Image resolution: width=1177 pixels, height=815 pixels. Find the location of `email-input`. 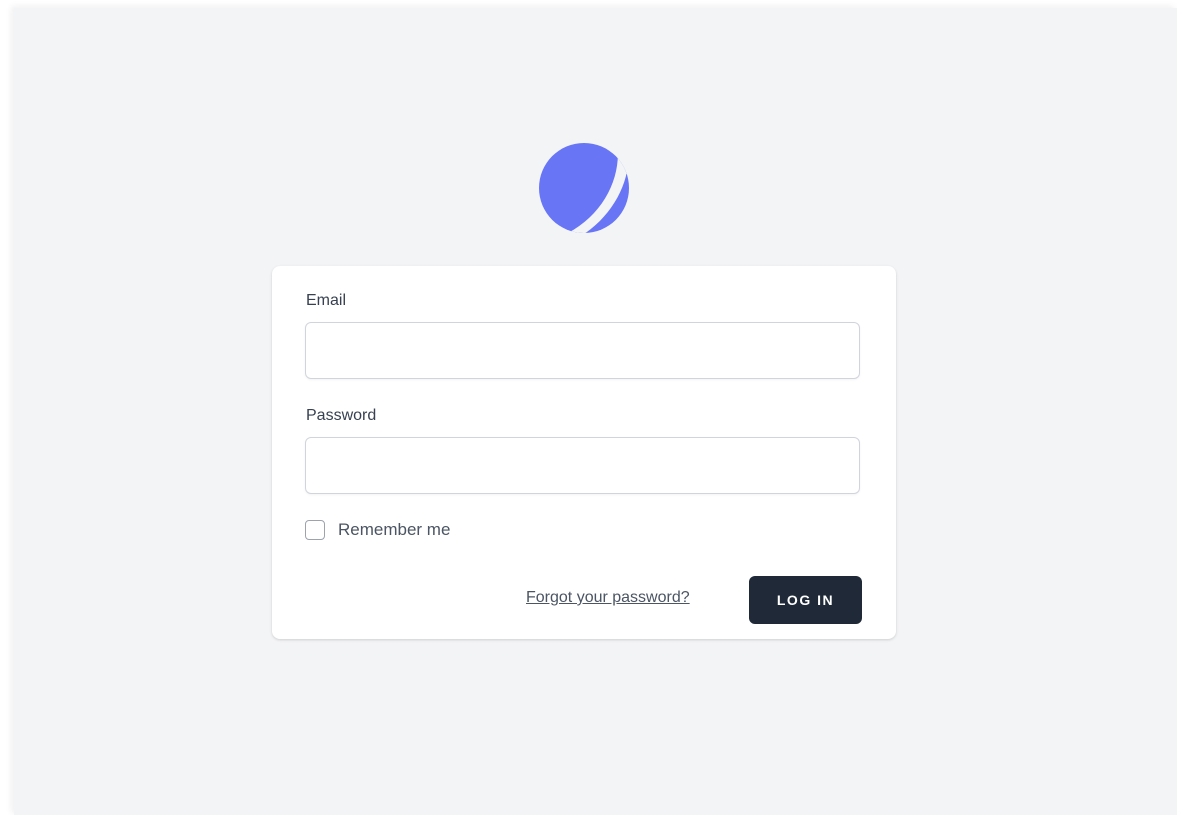

email-input is located at coordinates (582, 350).